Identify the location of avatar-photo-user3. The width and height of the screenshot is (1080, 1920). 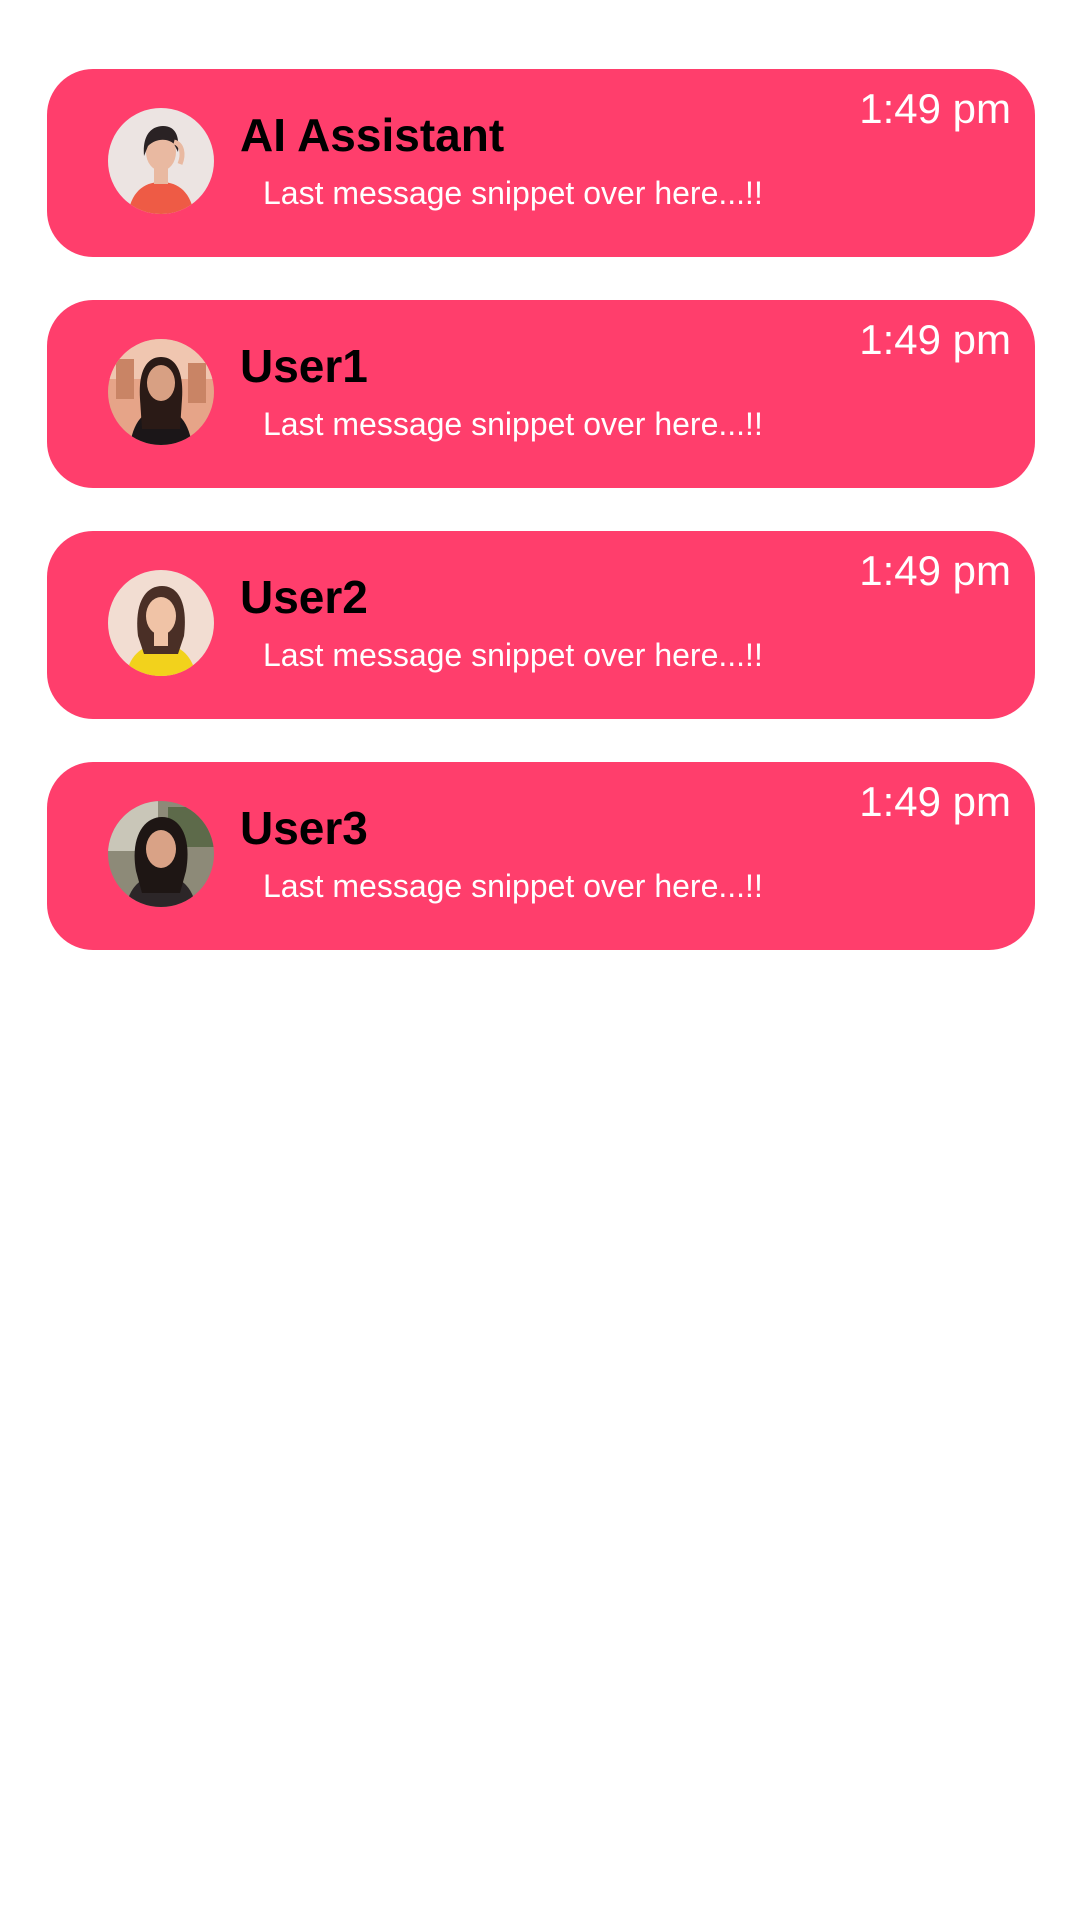
(161, 854).